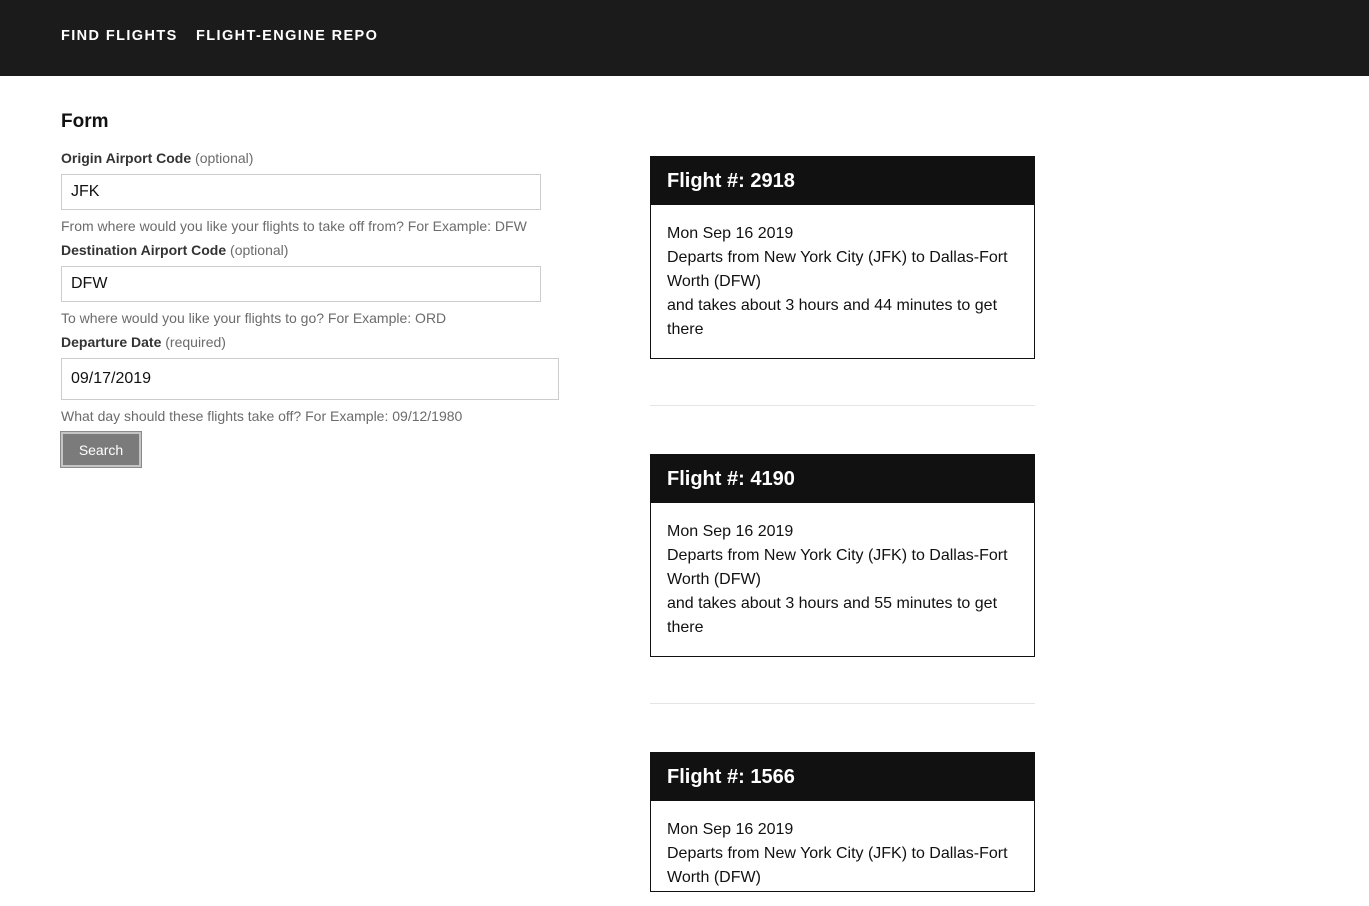 This screenshot has height=906, width=1369. What do you see at coordinates (301, 284) in the screenshot?
I see `destination-airport-input` at bounding box center [301, 284].